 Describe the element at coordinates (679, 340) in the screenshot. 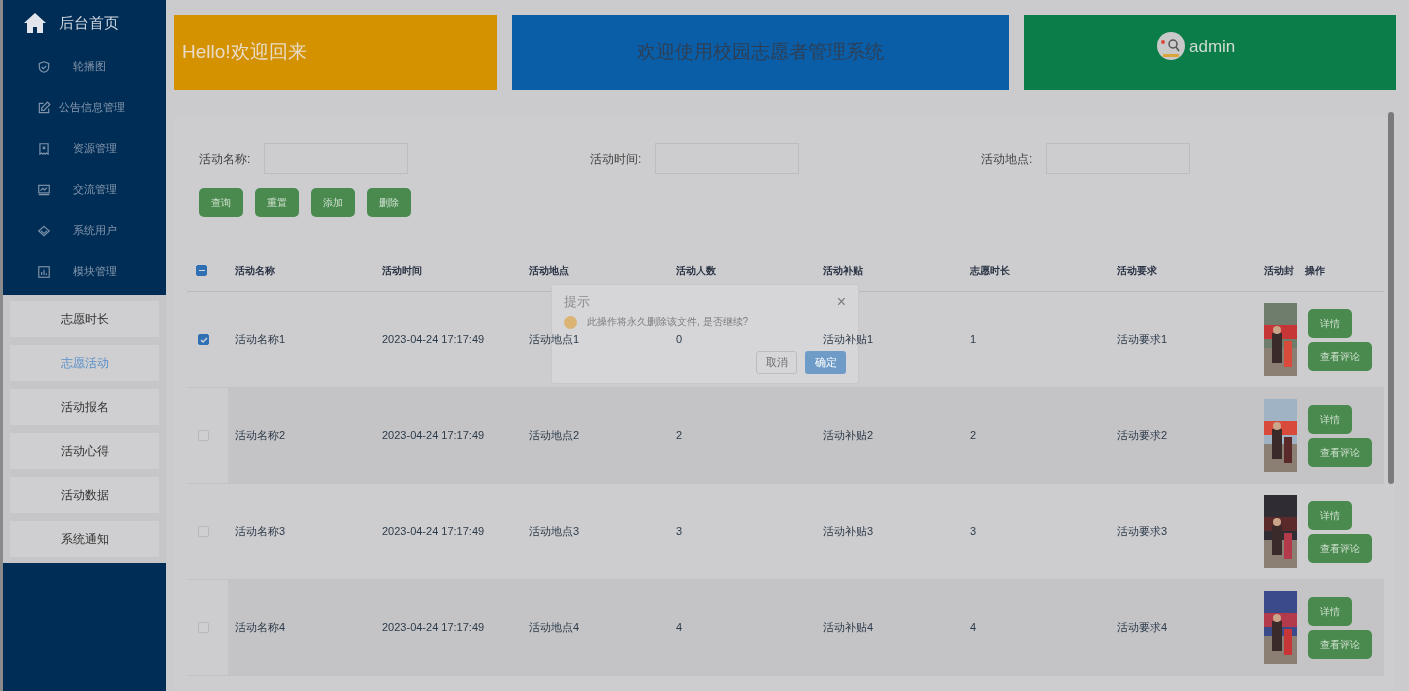

I see `table-cell-text: 0` at that location.